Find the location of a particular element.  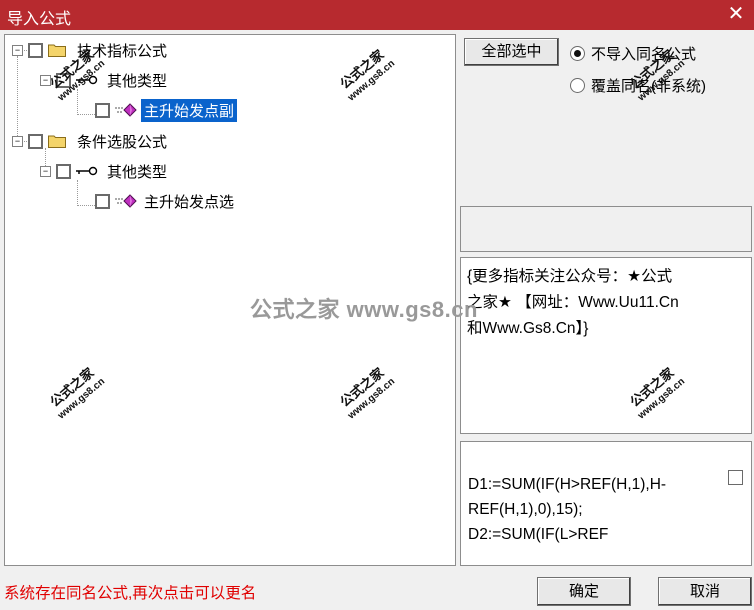

description-line: {更多指标关注公众号：★公式 is located at coordinates (570, 276).